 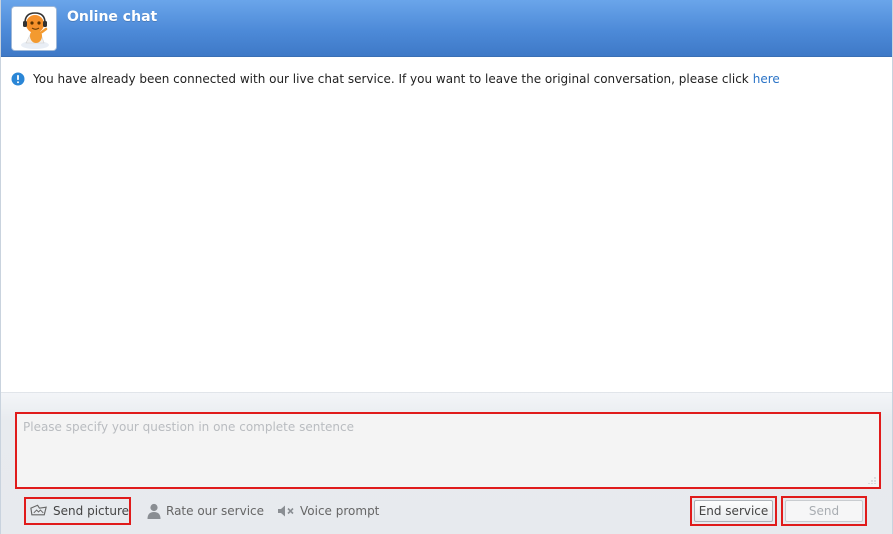 I want to click on info-icon, so click(x=18, y=79).